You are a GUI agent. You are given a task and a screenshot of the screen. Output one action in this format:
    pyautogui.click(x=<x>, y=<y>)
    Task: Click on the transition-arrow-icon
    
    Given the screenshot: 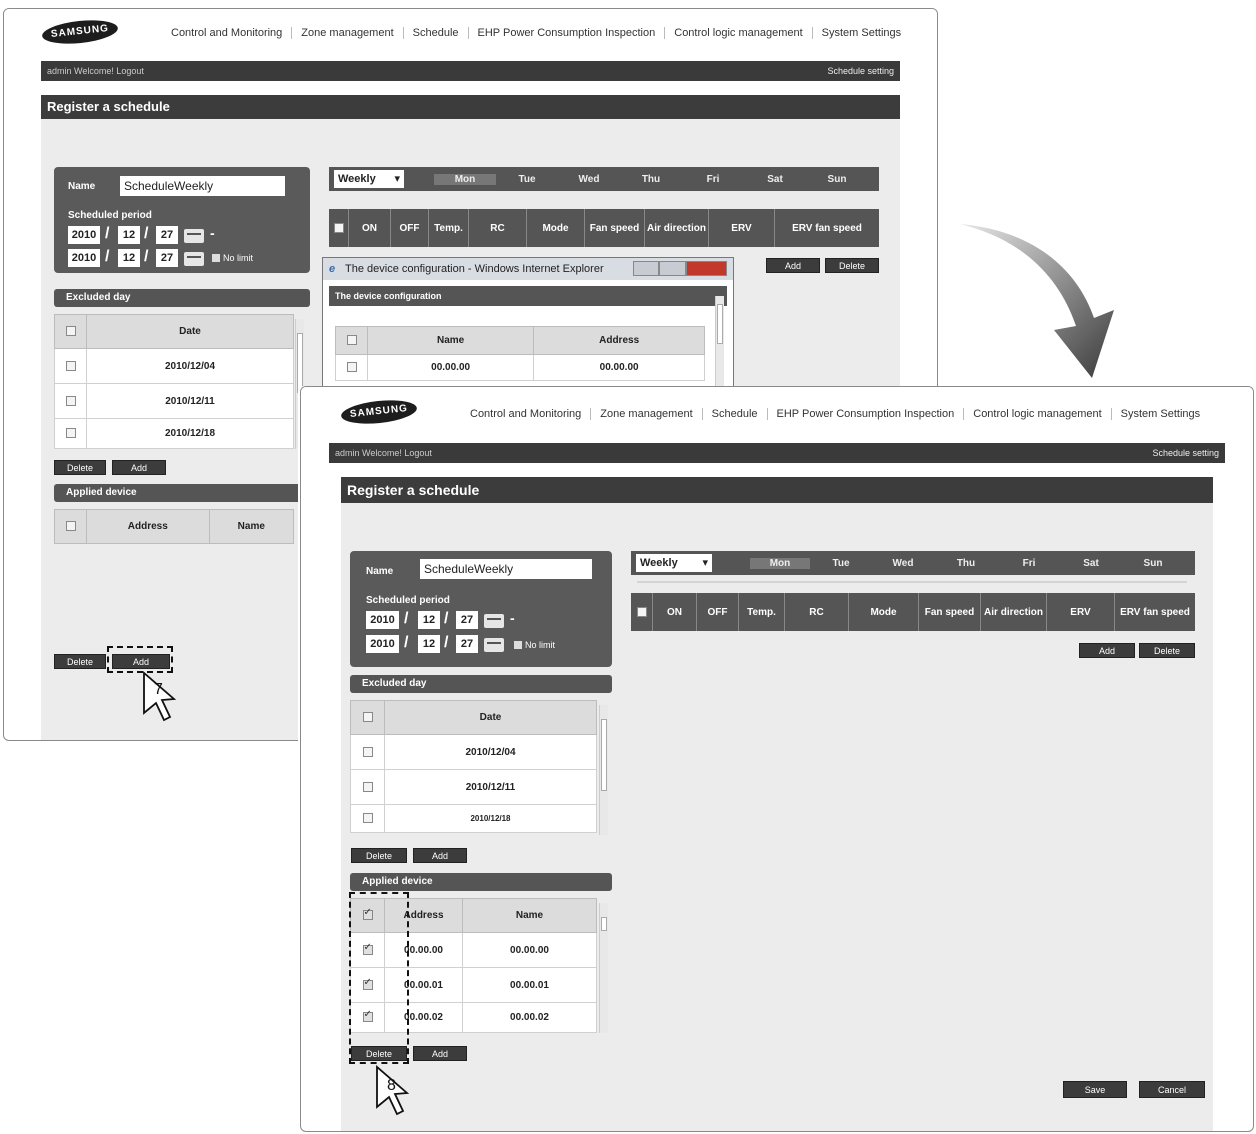 What is the action you would take?
    pyautogui.click(x=1037, y=301)
    